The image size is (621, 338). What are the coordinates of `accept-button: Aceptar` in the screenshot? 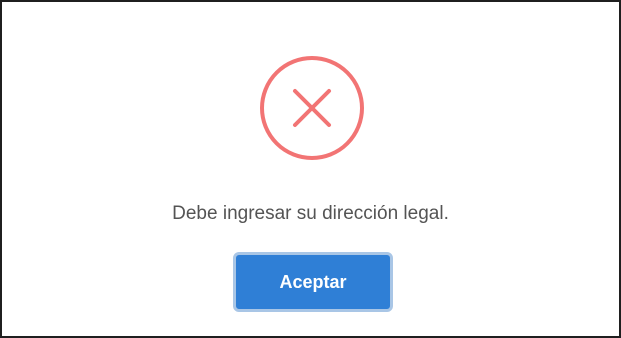 It's located at (313, 282).